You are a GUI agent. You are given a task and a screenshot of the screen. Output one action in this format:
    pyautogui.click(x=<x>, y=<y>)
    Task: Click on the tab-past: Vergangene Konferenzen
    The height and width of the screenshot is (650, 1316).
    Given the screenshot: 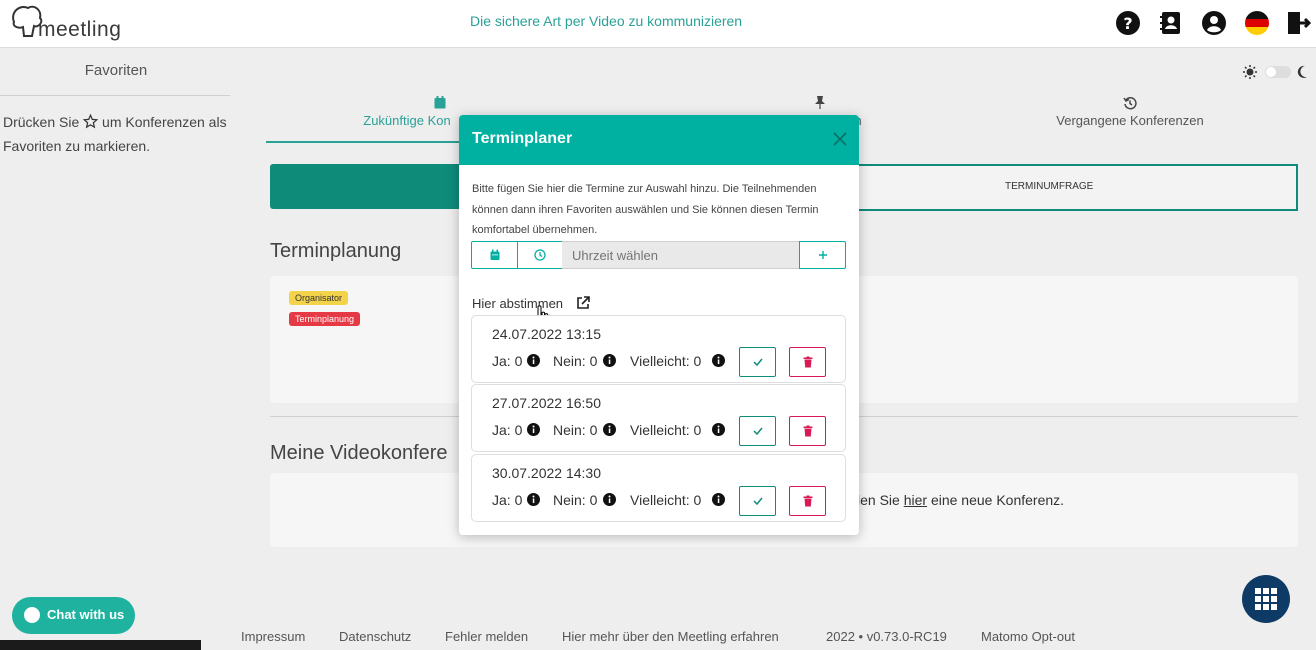 What is the action you would take?
    pyautogui.click(x=1130, y=112)
    